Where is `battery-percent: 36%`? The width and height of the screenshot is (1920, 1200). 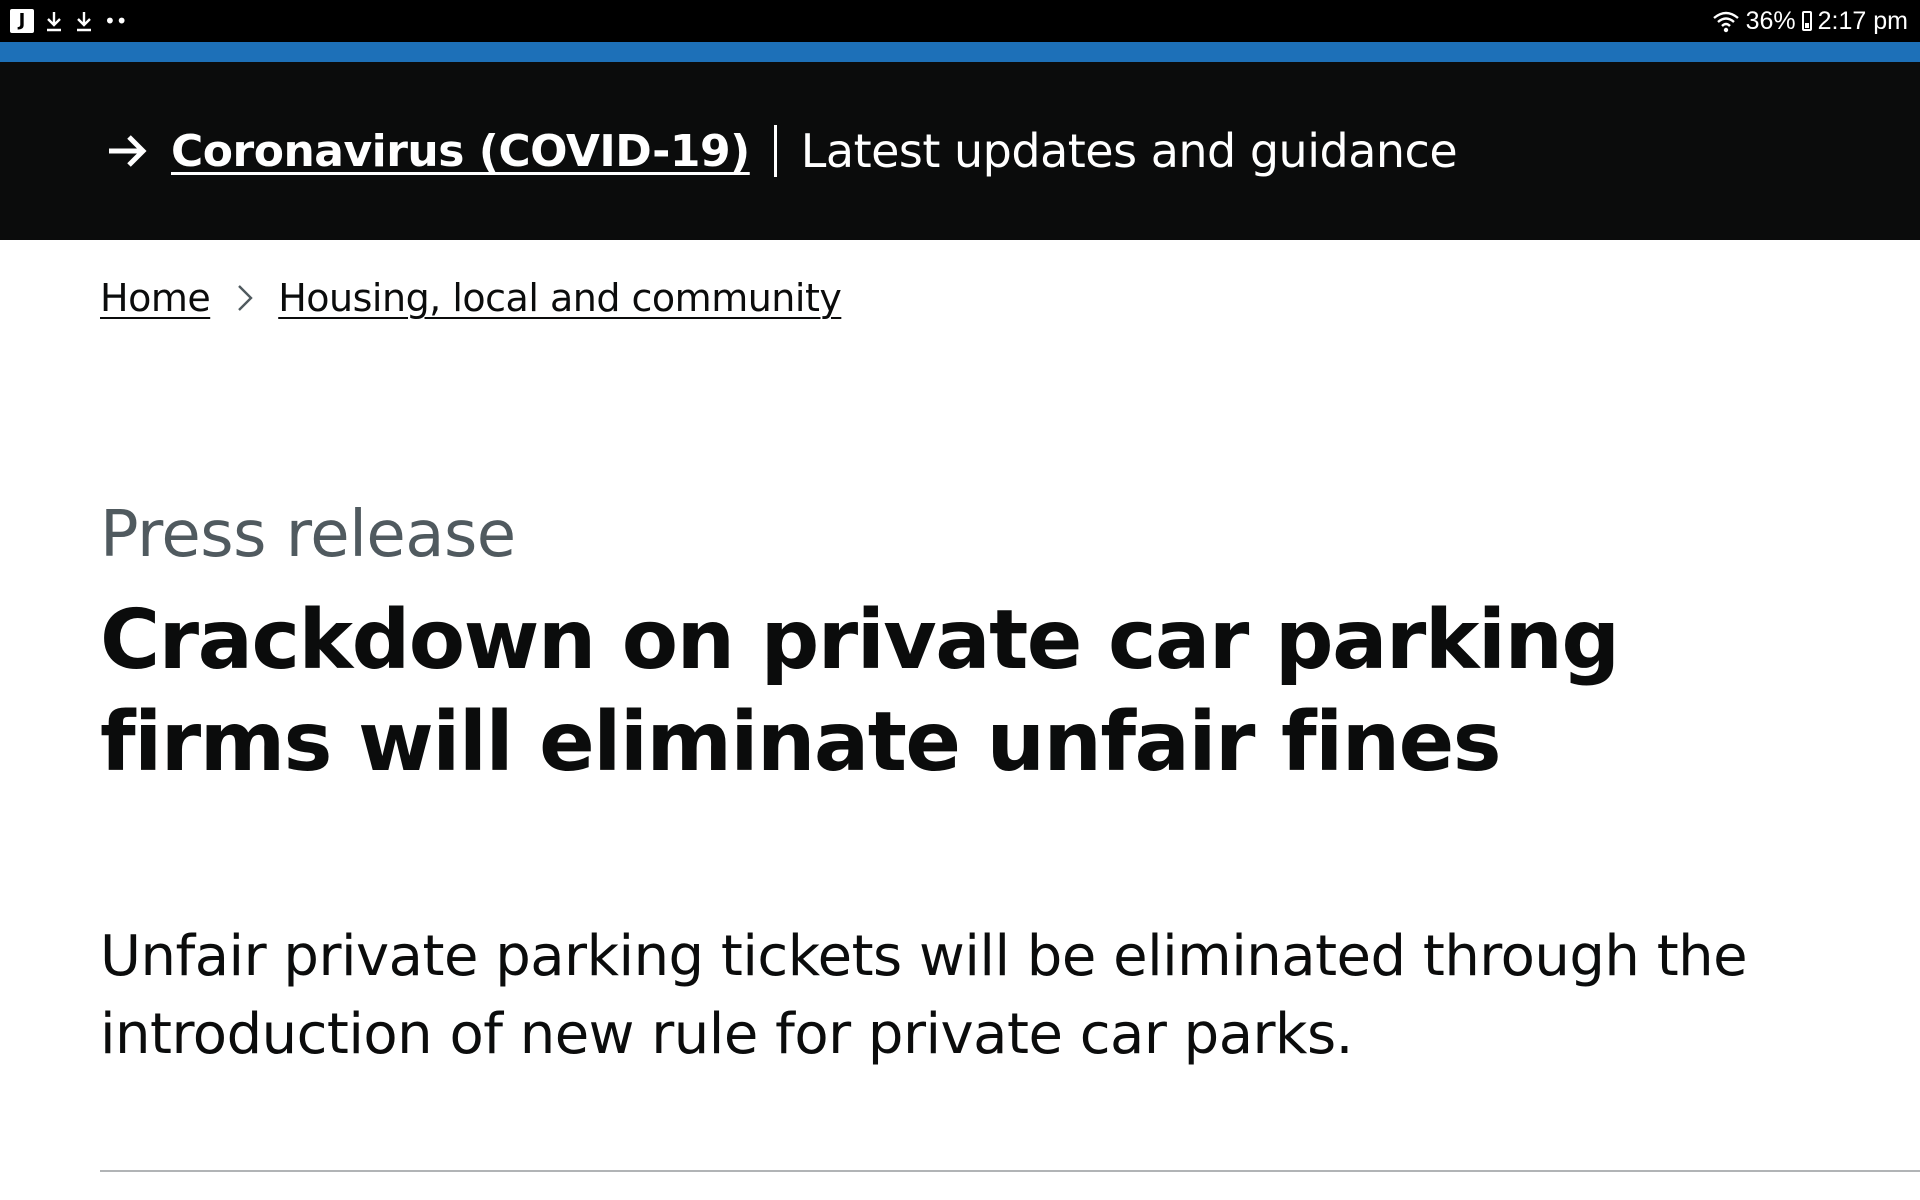 battery-percent: 36% is located at coordinates (1770, 21).